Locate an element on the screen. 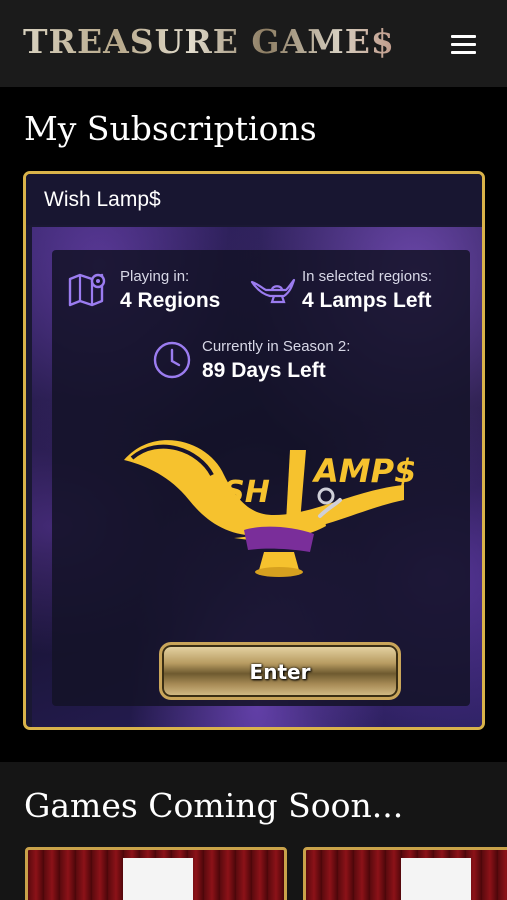  wish-lamps-logo: ISH AMP$ is located at coordinates (269, 508).